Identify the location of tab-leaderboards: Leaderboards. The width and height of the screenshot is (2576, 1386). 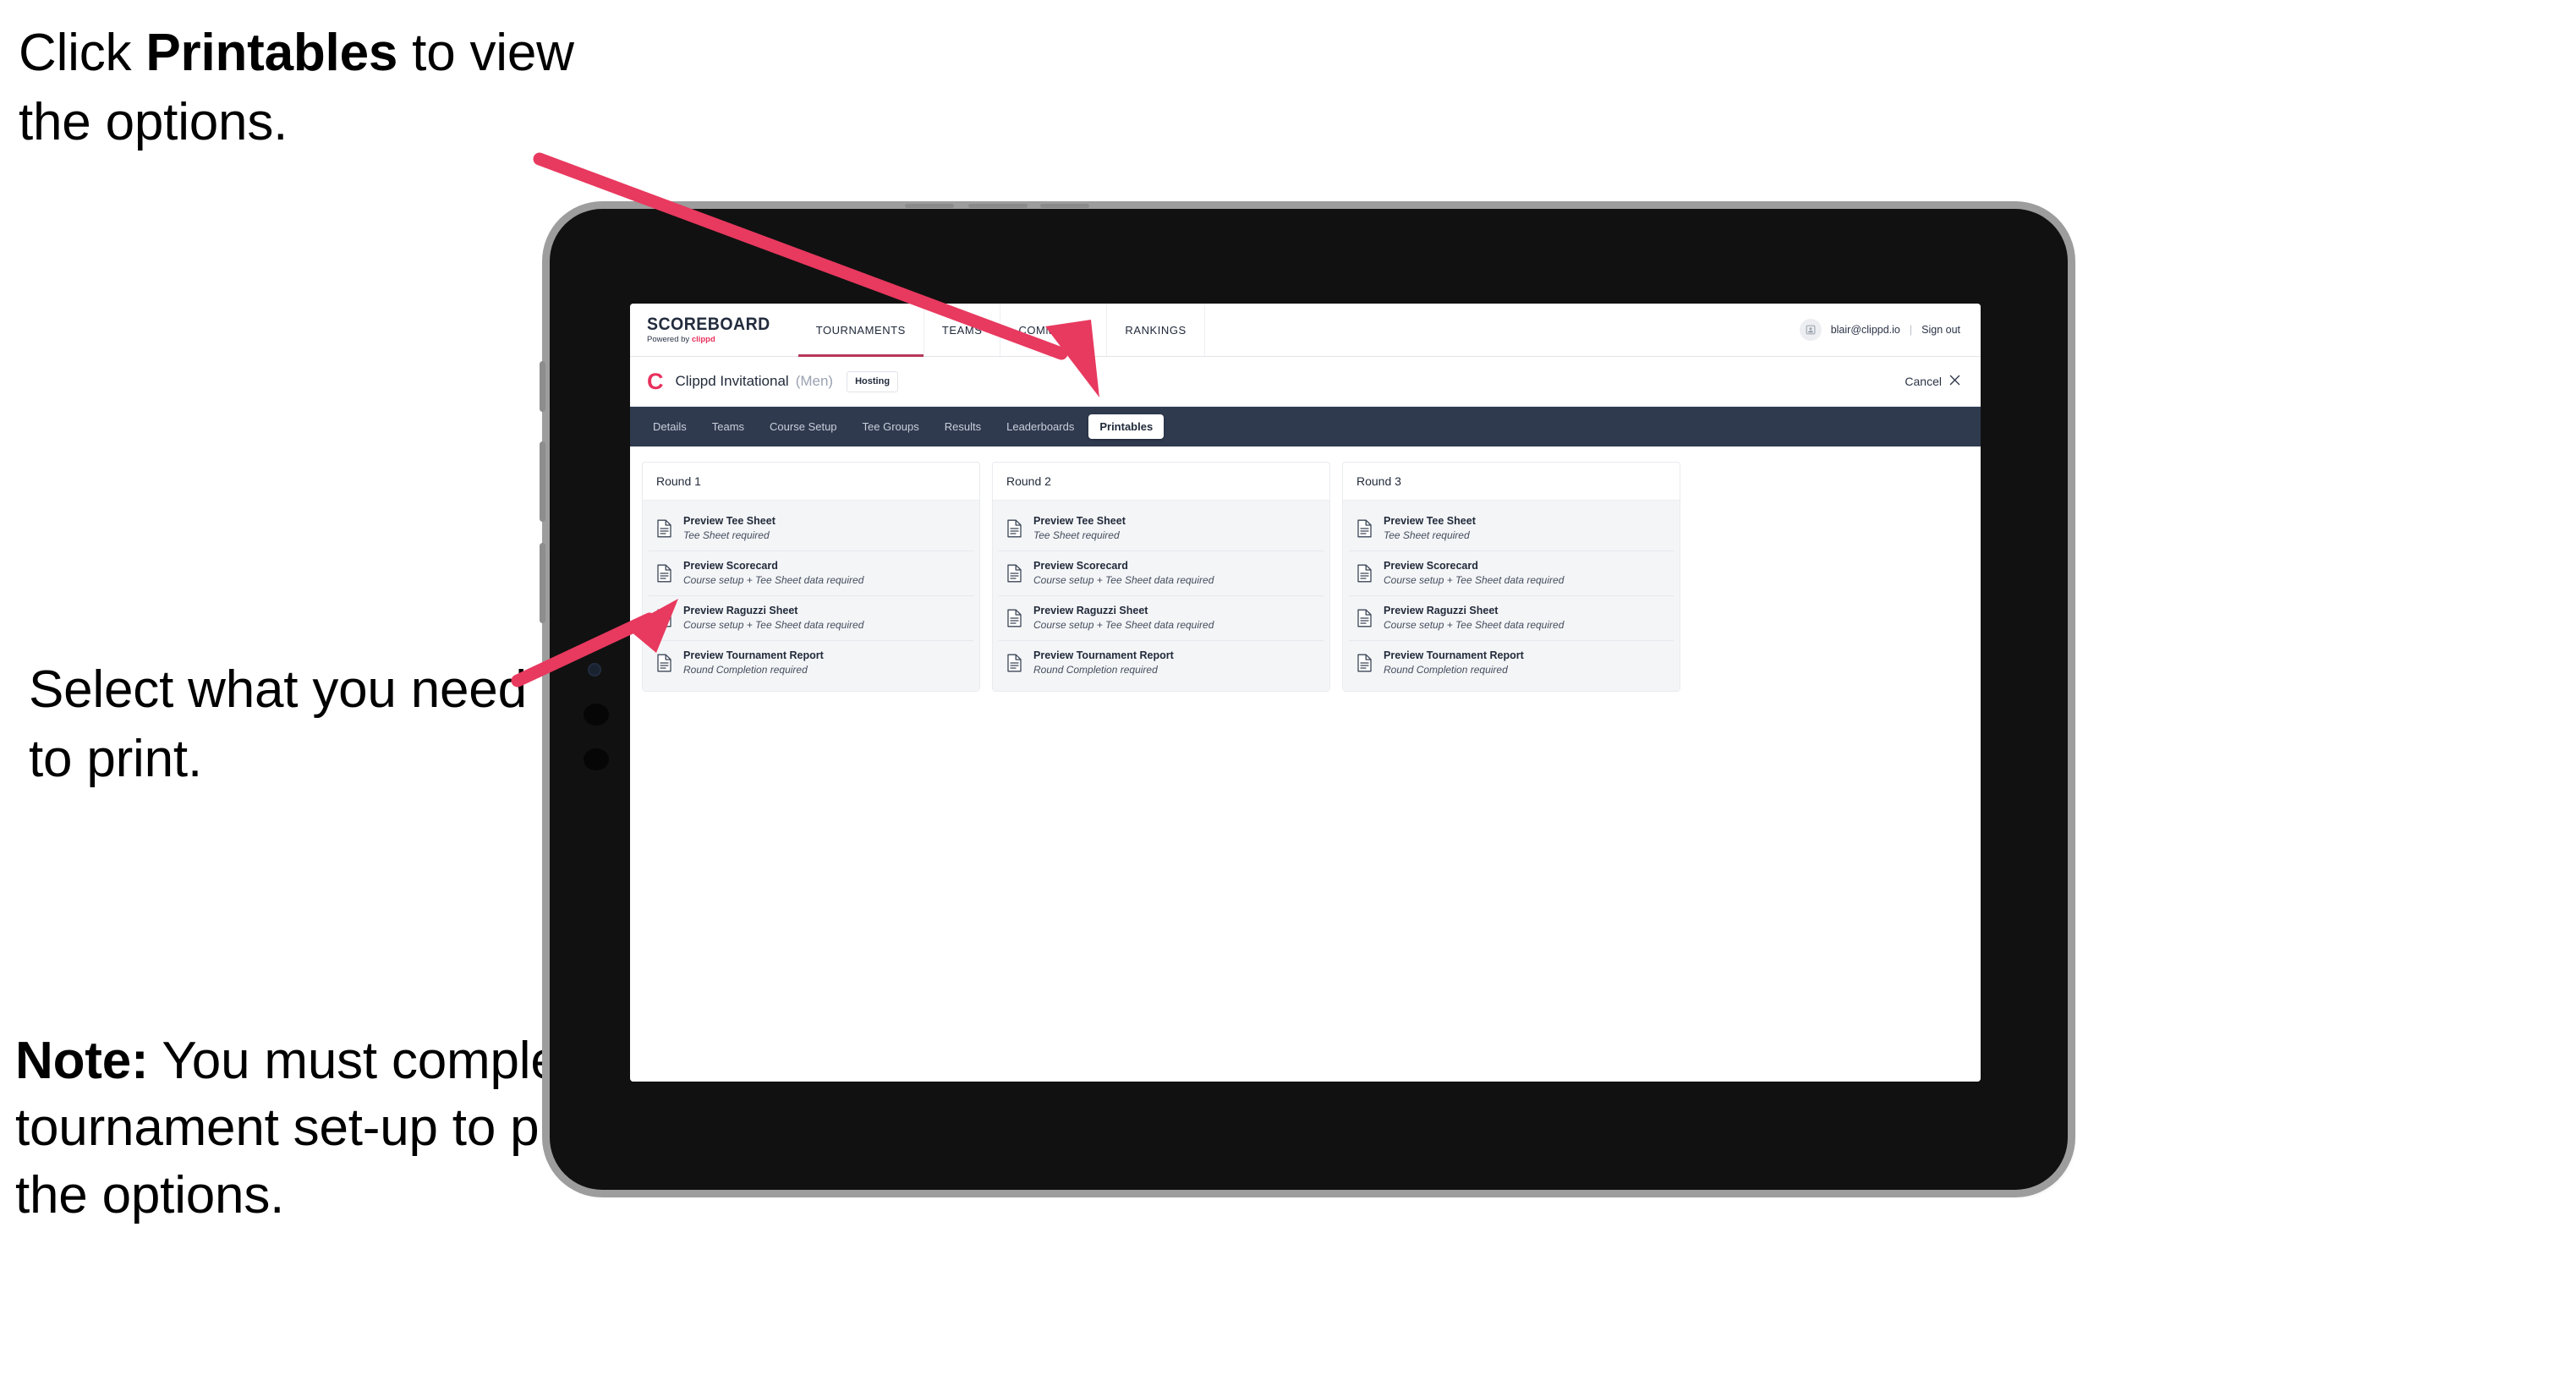
(1040, 427).